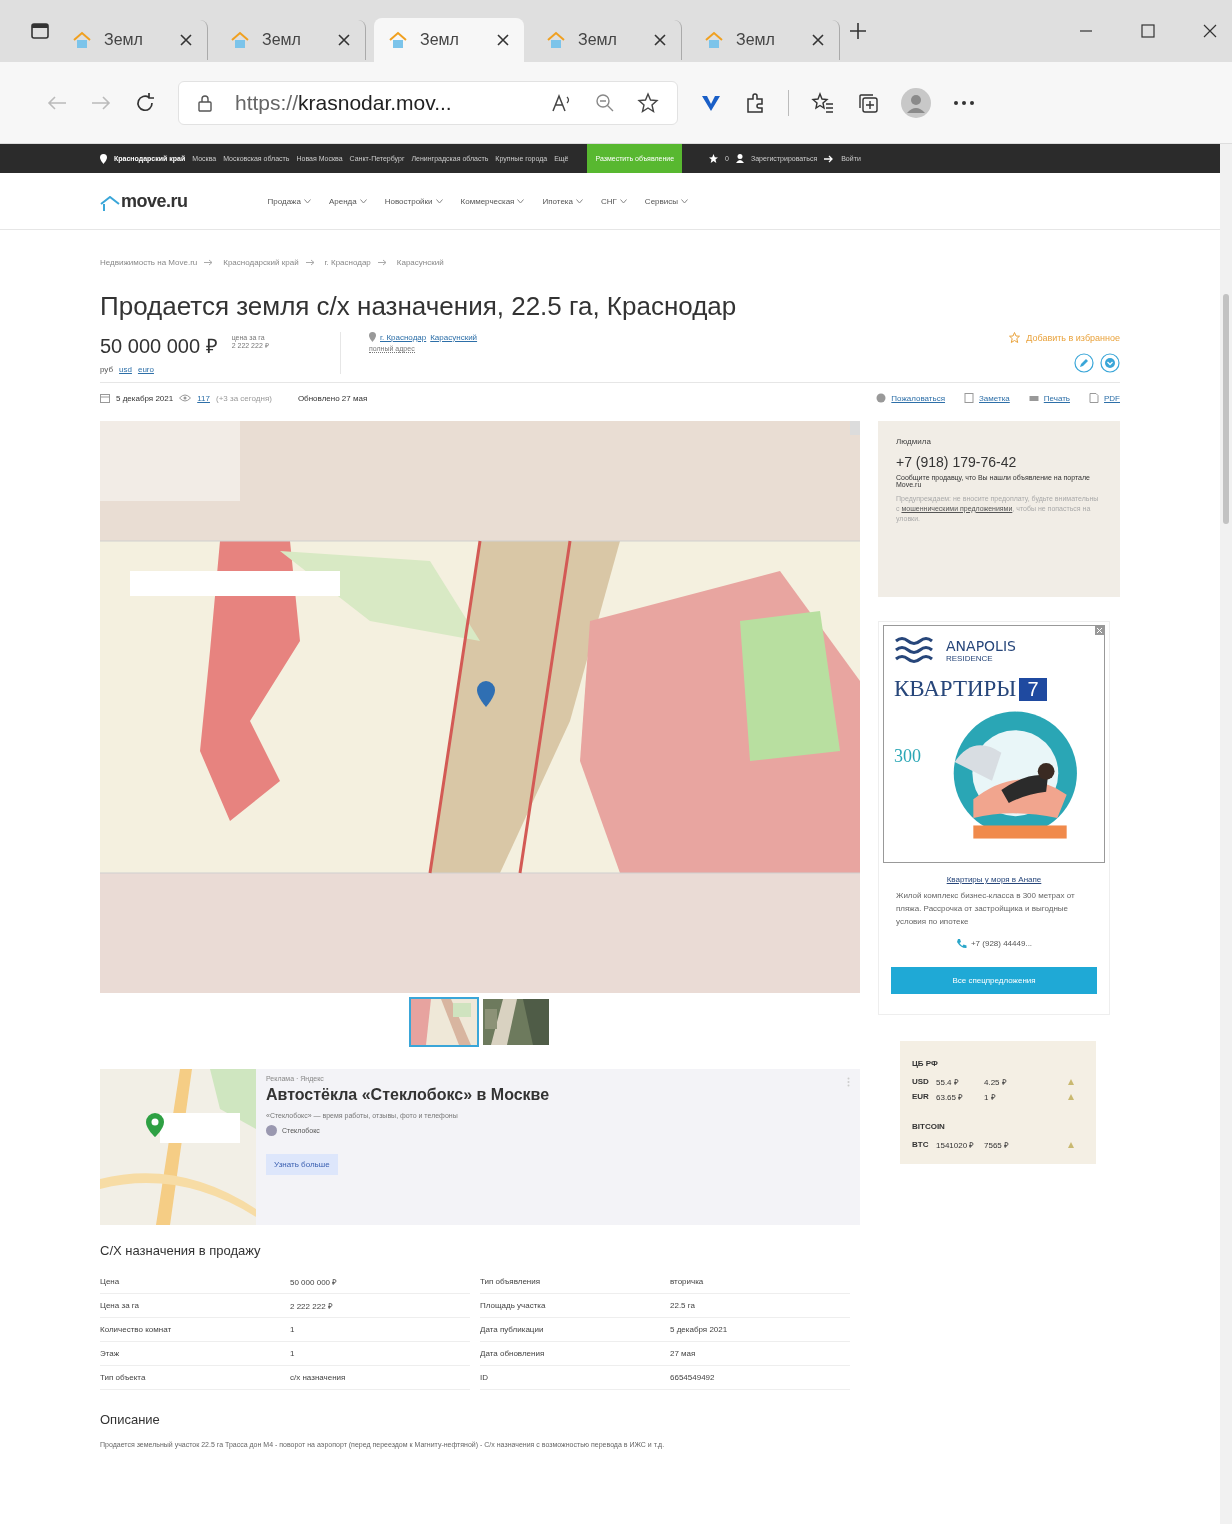 This screenshot has width=1232, height=1524. What do you see at coordinates (613, 201) in the screenshot?
I see `nav-menu-item: СНГ` at bounding box center [613, 201].